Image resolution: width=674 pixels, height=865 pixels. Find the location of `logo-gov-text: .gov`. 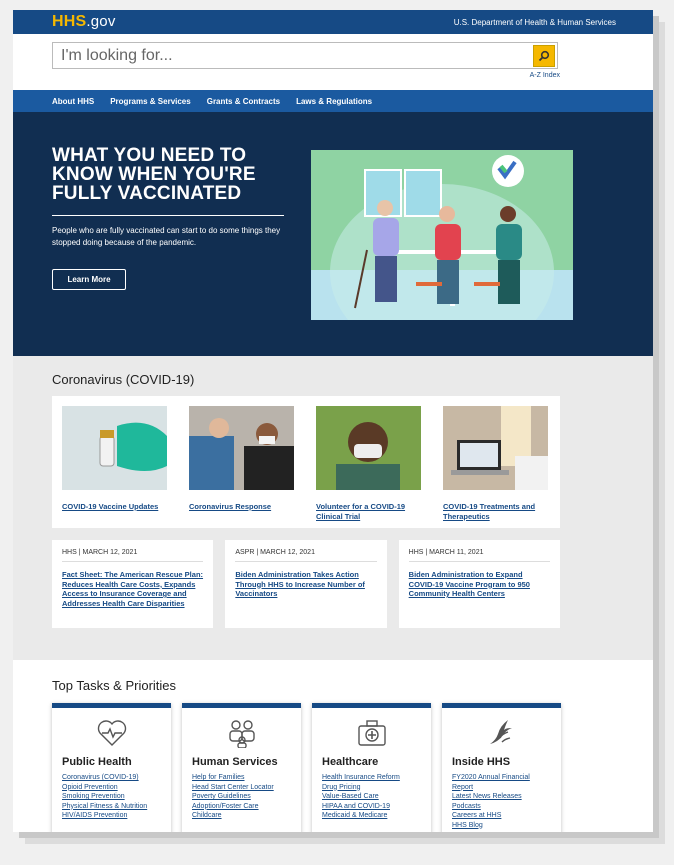

logo-gov-text: .gov is located at coordinates (101, 21).